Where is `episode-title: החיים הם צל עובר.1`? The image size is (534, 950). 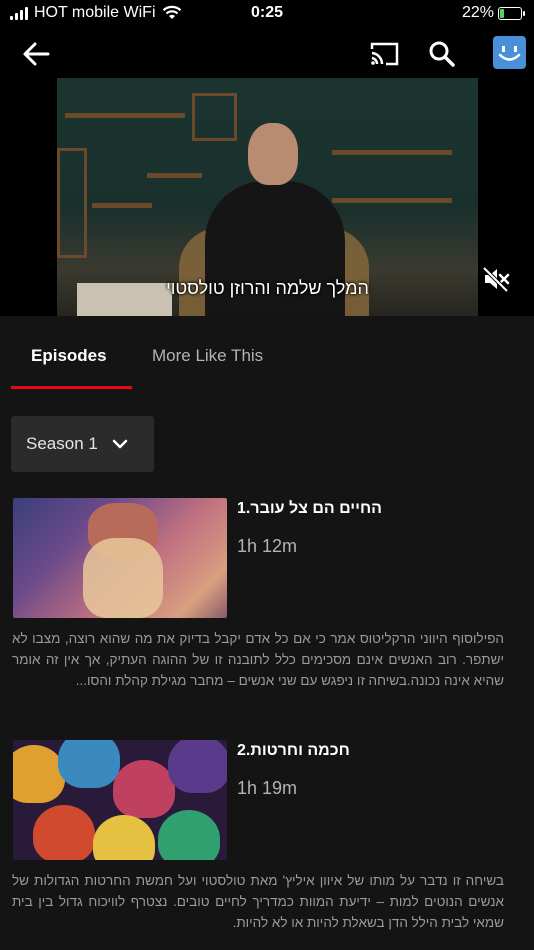
episode-title: החיים הם צל עובר.1 is located at coordinates (380, 509).